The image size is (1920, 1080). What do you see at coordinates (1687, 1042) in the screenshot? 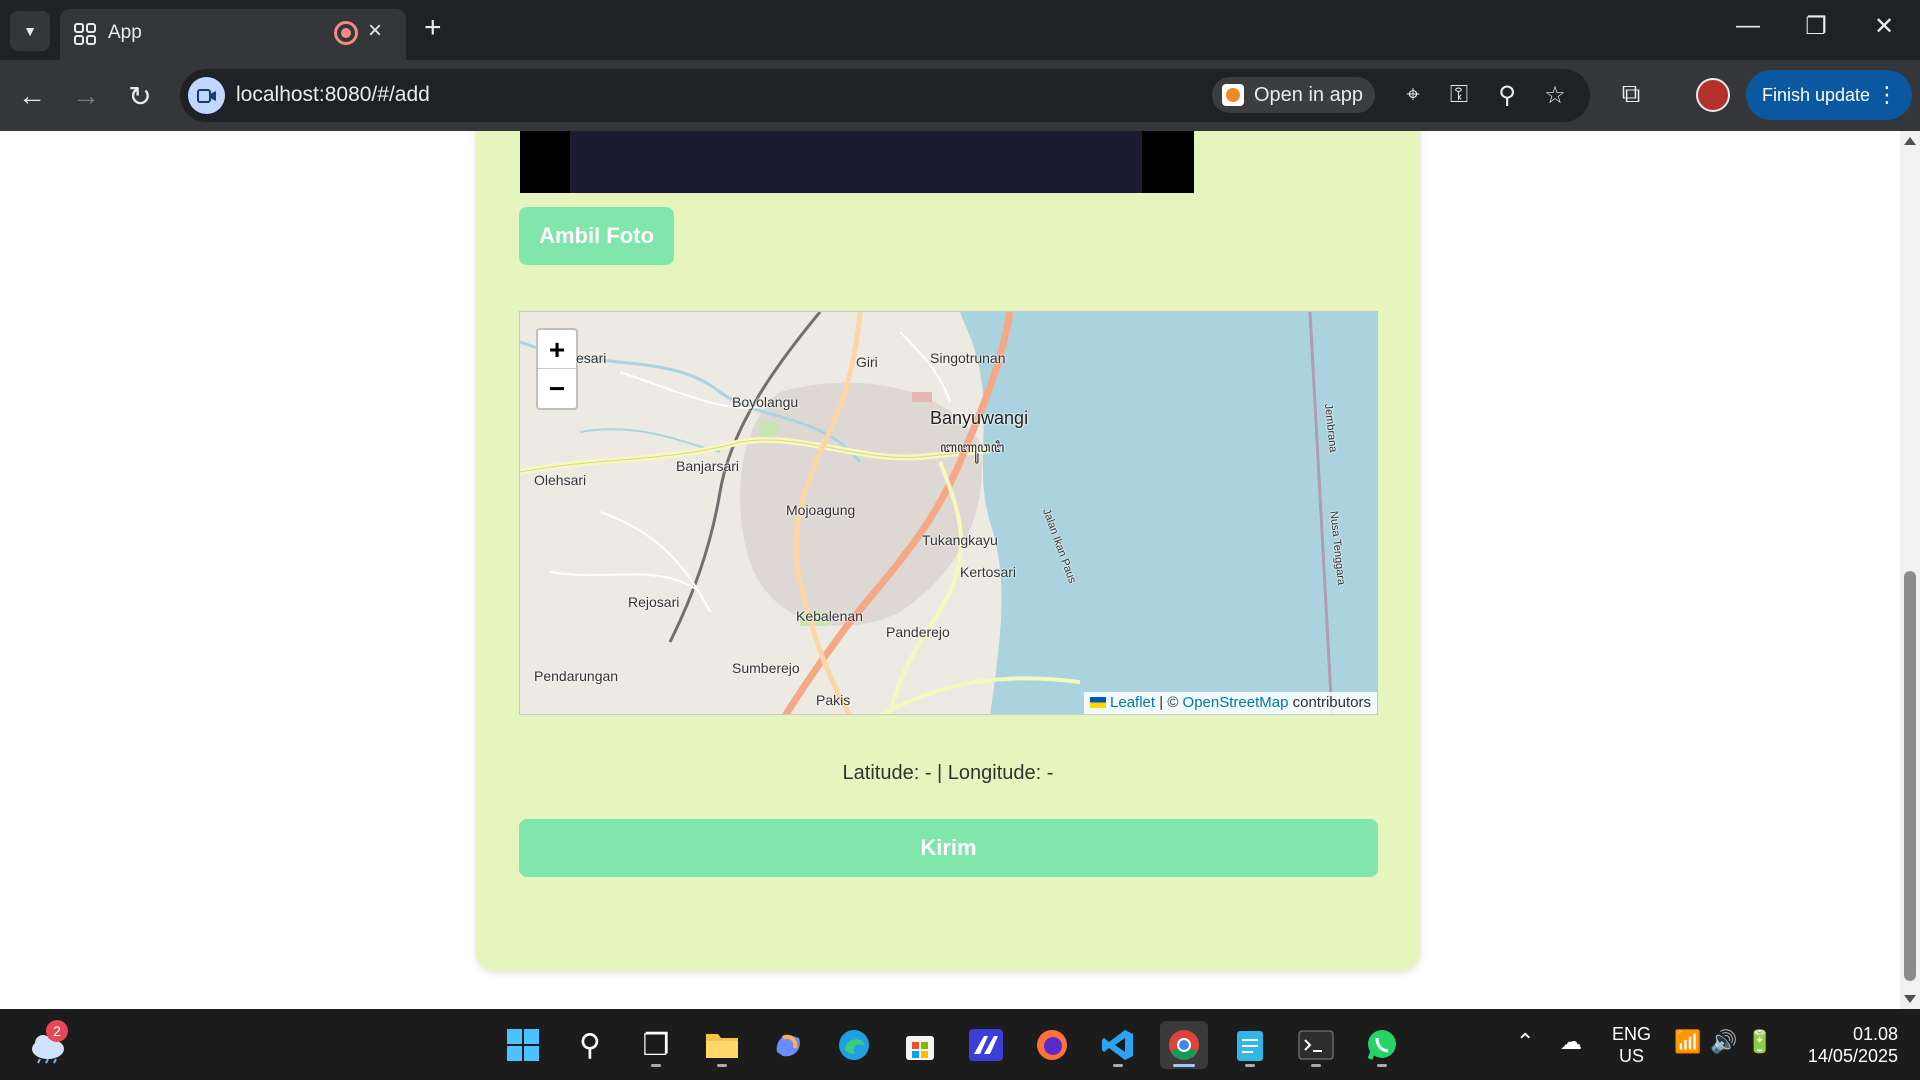
I see `wifi-icon: 📶` at bounding box center [1687, 1042].